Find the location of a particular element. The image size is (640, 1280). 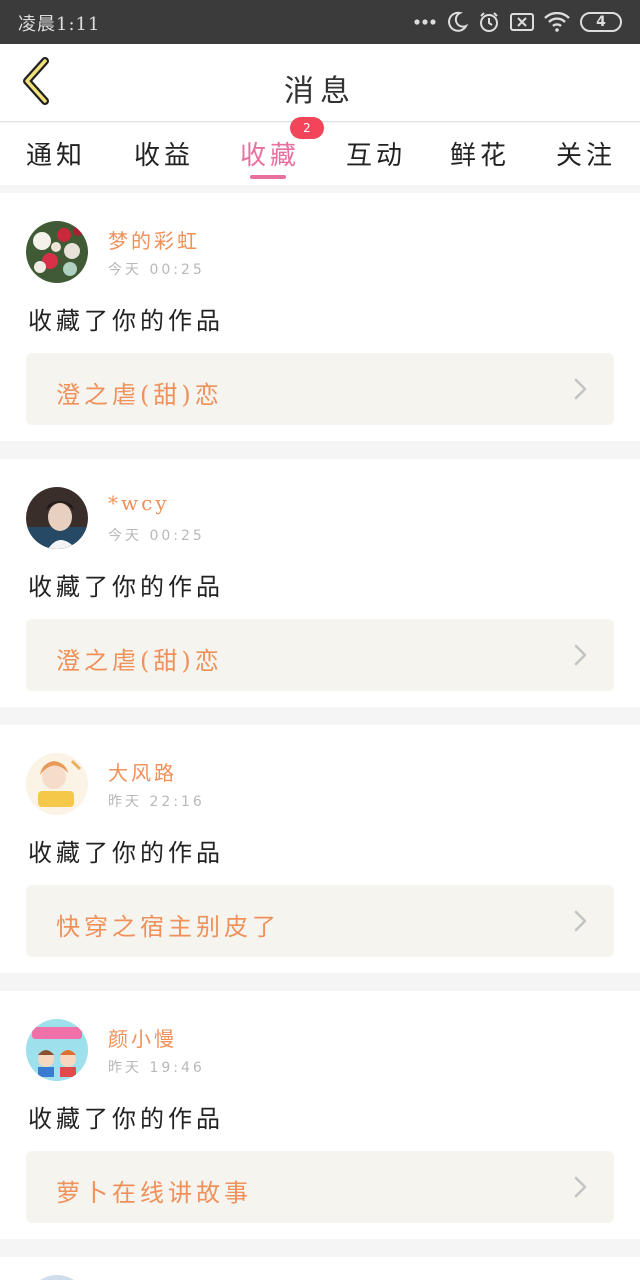

page-title: 消息 is located at coordinates (320, 91).